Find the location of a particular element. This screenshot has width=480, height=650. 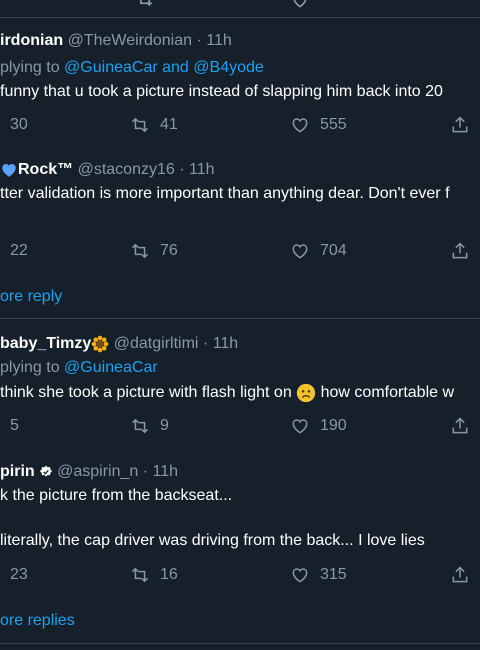

tweet-header: Rock™ @staconzy16 · 11h is located at coordinates (107, 170).